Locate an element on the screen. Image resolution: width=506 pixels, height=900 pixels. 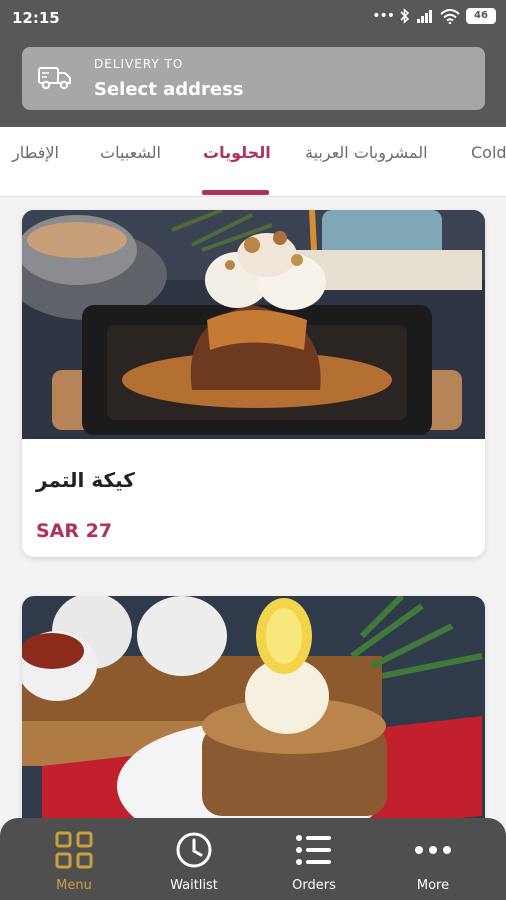
notification-dots-icon: ••• is located at coordinates (383, 16).